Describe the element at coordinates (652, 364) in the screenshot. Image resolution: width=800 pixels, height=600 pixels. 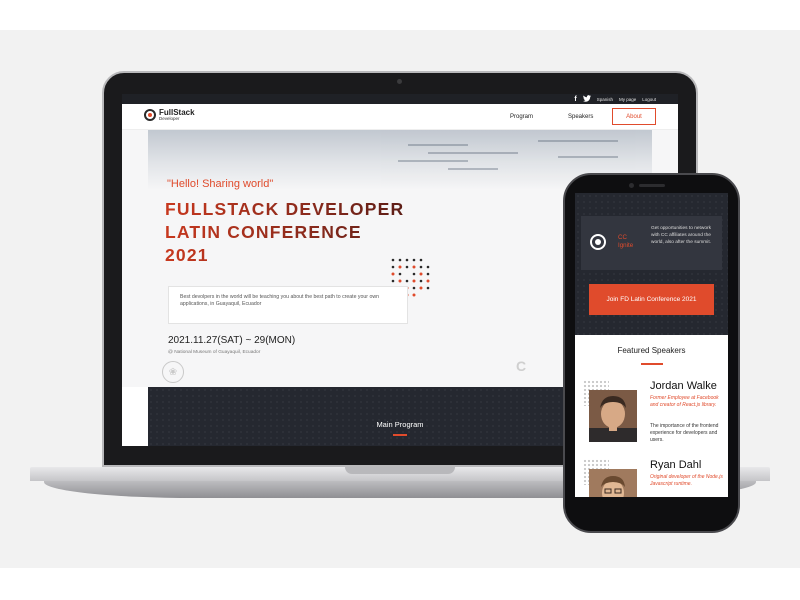
I see `featured-underline` at that location.